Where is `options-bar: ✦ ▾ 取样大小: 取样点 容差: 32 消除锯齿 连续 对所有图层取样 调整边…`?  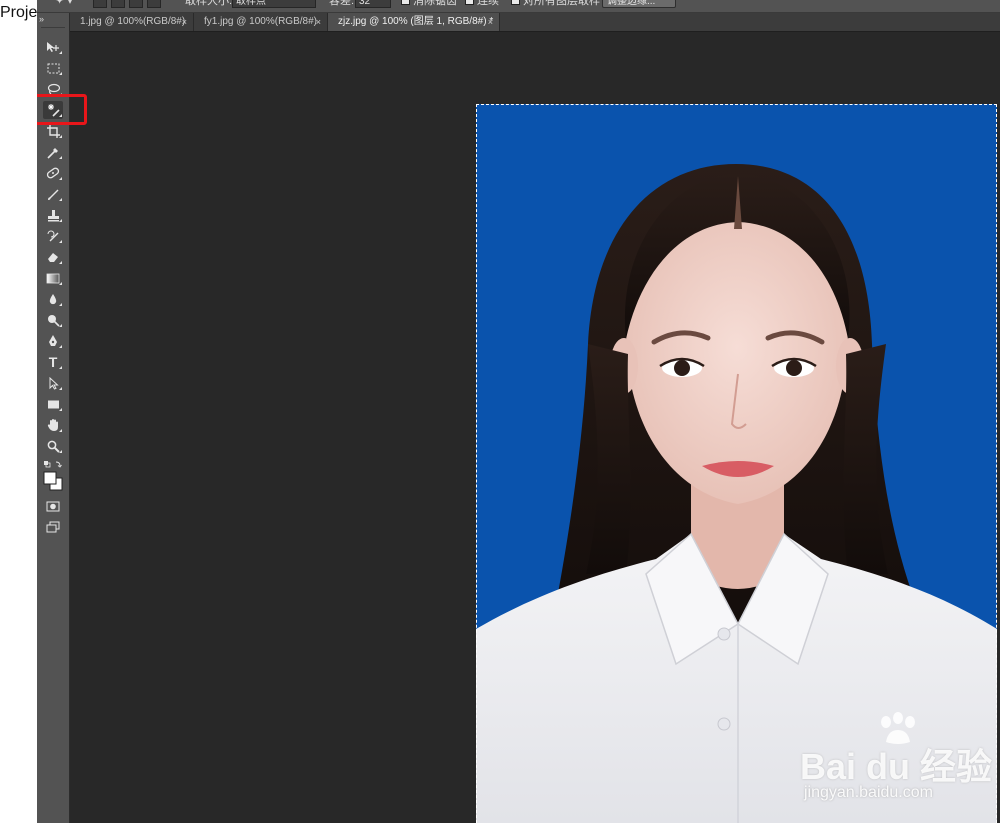
options-bar: ✦ ▾ 取样大小: 取样点 容差: 32 消除锯齿 连续 对所有图层取样 调整边… is located at coordinates (518, 6).